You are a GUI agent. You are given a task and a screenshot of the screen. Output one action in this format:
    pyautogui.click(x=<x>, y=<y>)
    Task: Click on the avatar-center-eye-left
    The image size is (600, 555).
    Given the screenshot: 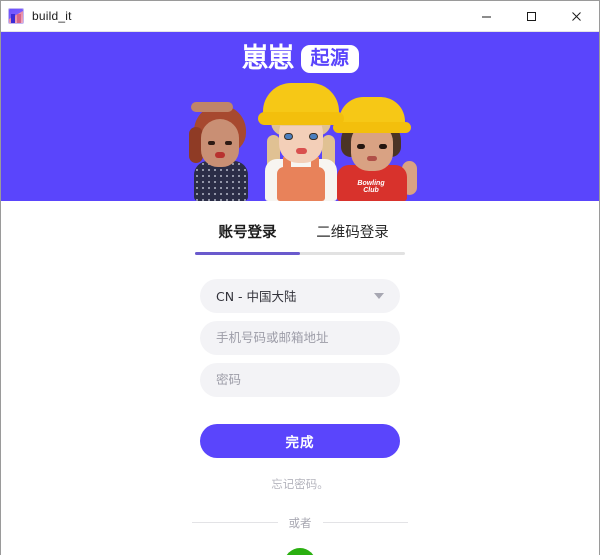 What is the action you would take?
    pyautogui.click(x=288, y=136)
    